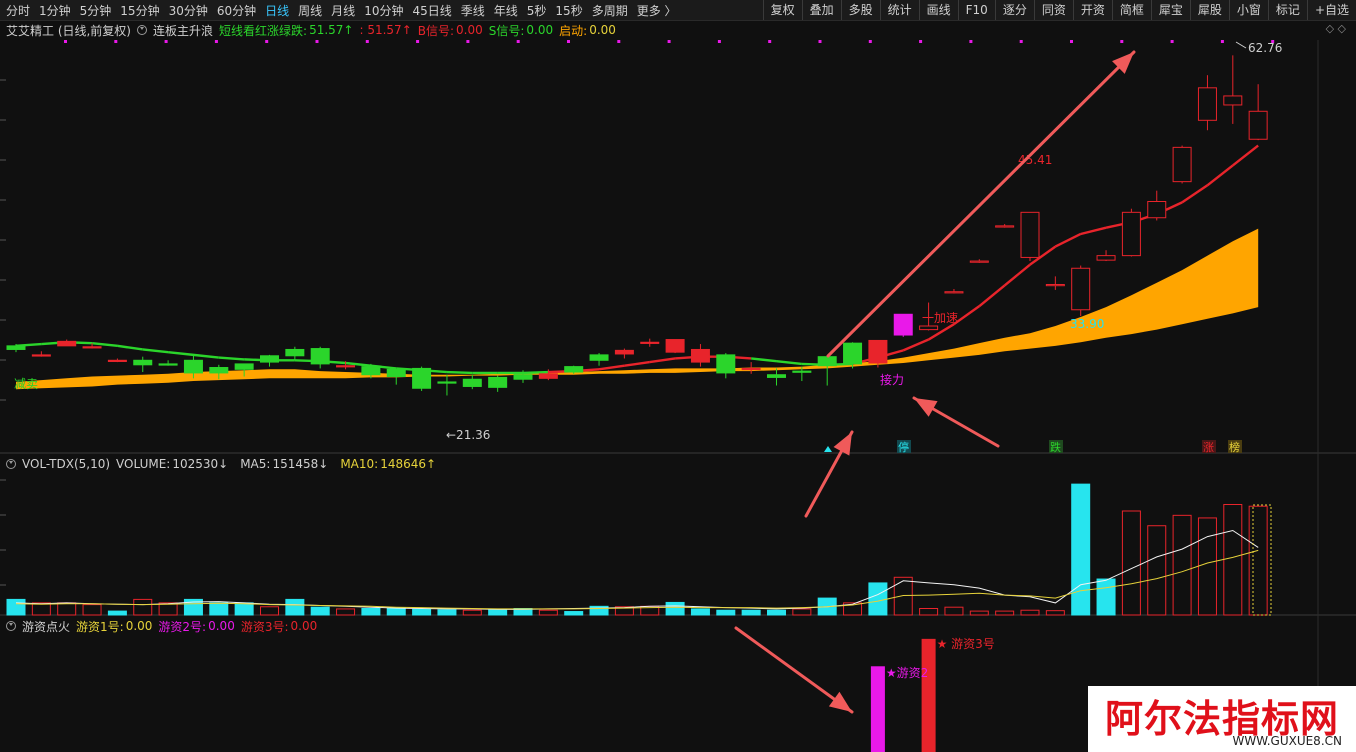 The height and width of the screenshot is (752, 1356). What do you see at coordinates (343, 10) in the screenshot?
I see `period-tab: 月线` at bounding box center [343, 10].